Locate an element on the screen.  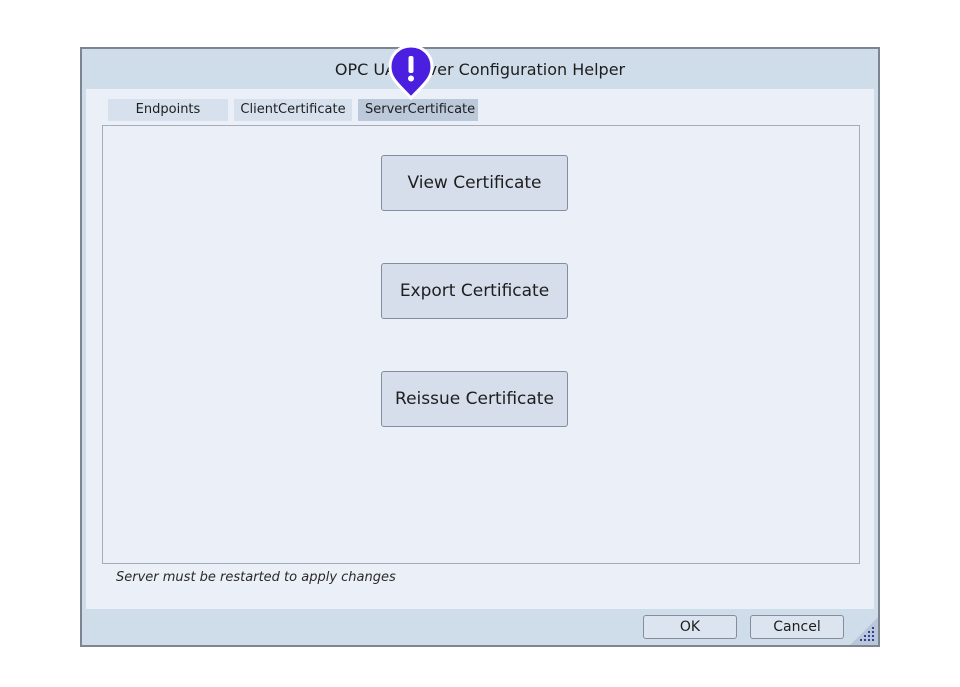
window-title: OPC UA Server Configuration Helper is located at coordinates (480, 69).